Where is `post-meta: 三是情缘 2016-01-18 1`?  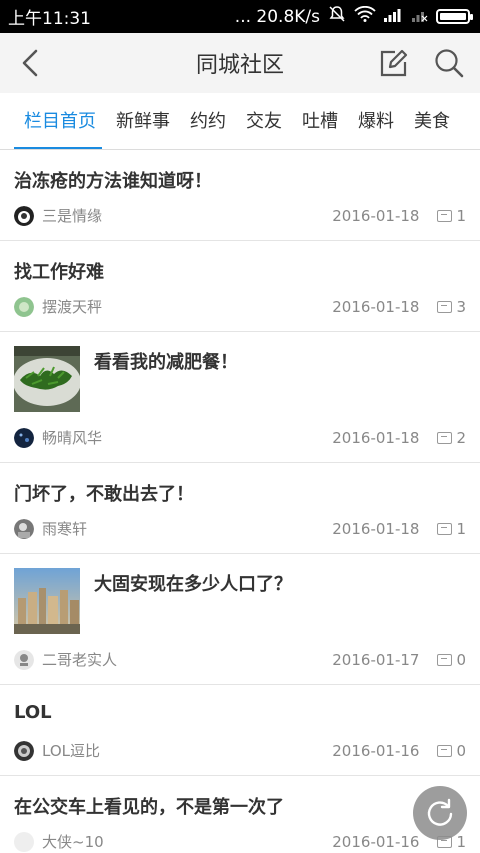
post-meta: 三是情缘 2016-01-18 1 is located at coordinates (240, 215).